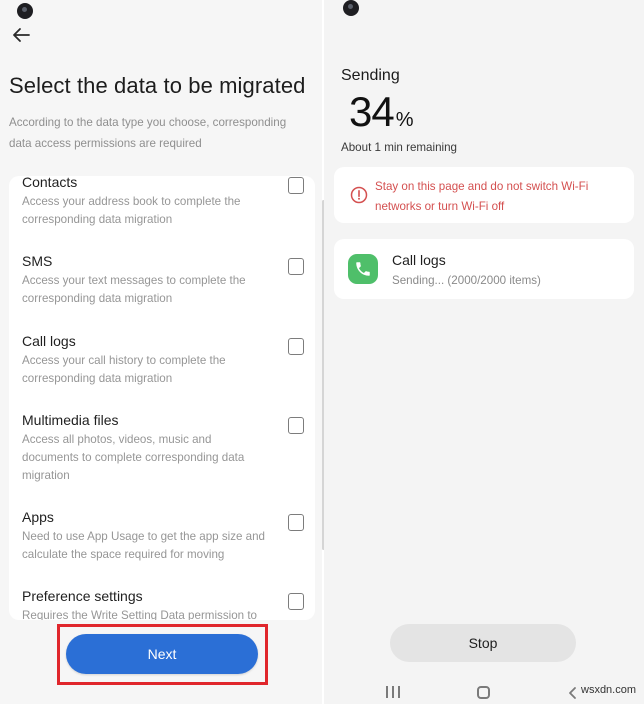 The width and height of the screenshot is (644, 704). Describe the element at coordinates (419, 260) in the screenshot. I see `transfer-item-title: Call logs` at that location.